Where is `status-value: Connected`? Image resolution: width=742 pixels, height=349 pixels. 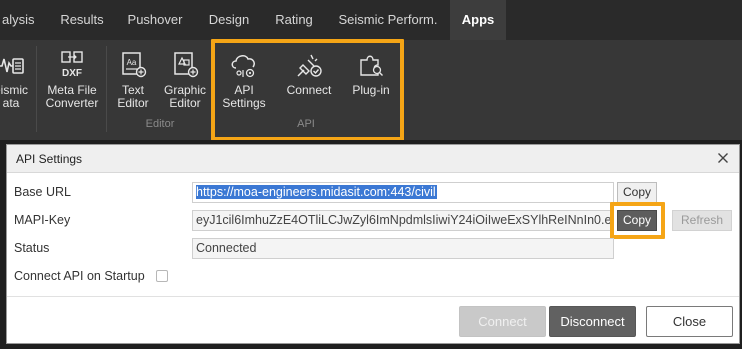
status-value: Connected is located at coordinates (226, 248).